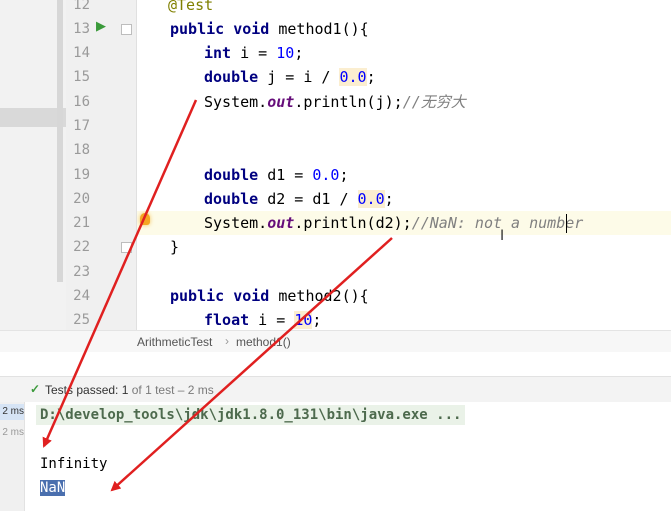 The width and height of the screenshot is (671, 511). I want to click on line-number: 17, so click(81, 126).